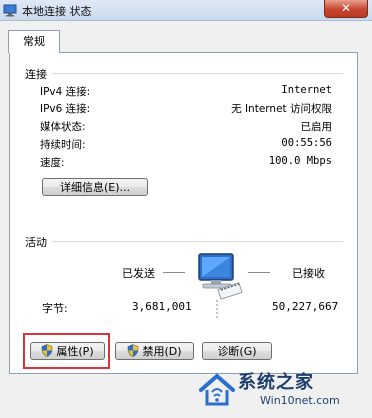 The width and height of the screenshot is (372, 418). I want to click on ipv6-label: IPv6 连接:, so click(65, 109).